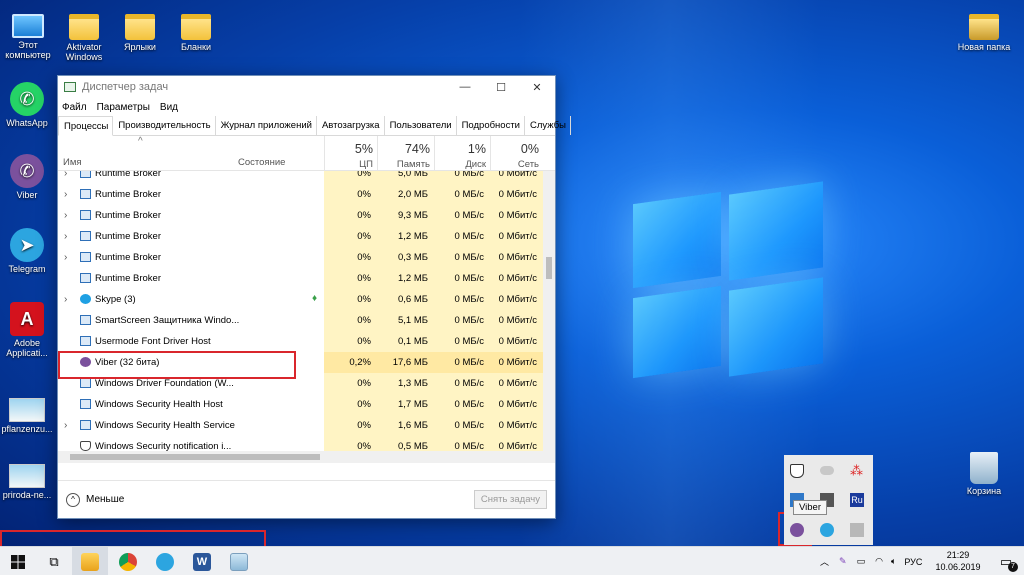 The width and height of the screenshot is (1024, 575). I want to click on adobe-icon: A, so click(27, 319).